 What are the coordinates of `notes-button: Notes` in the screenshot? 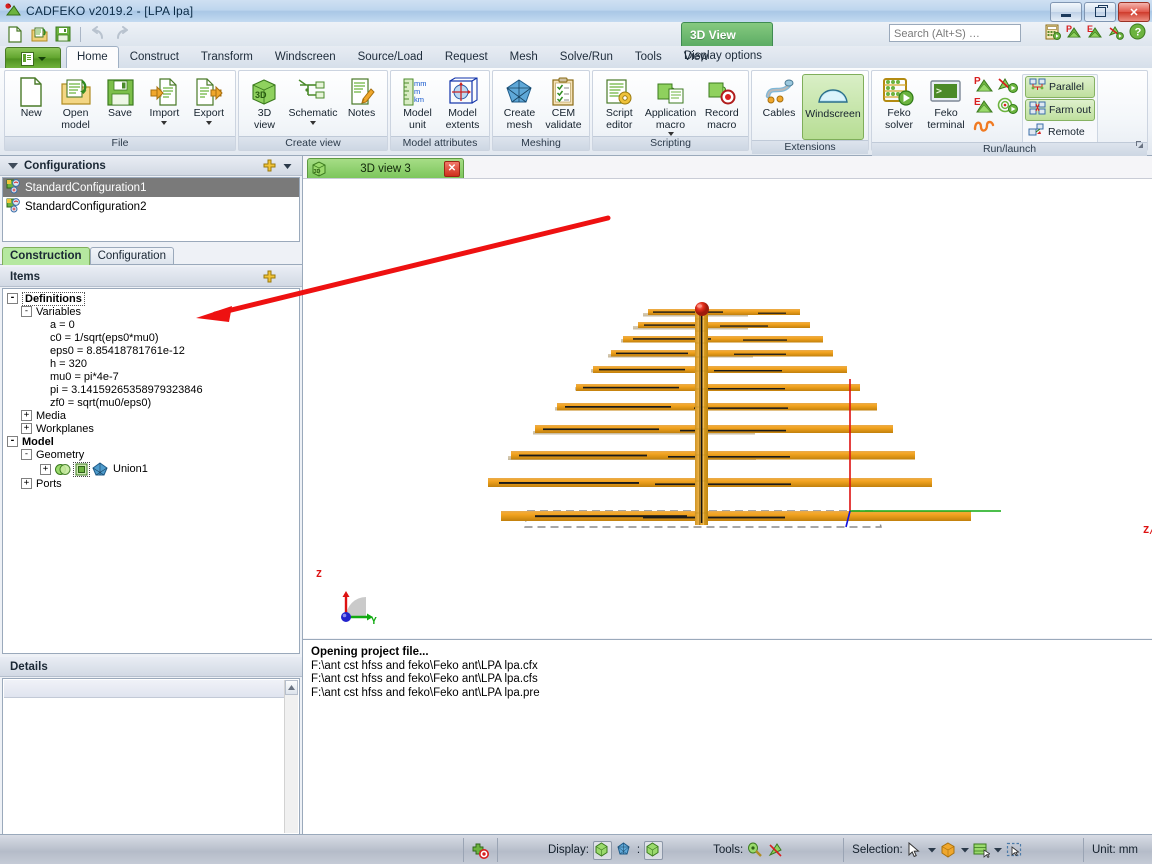 It's located at (361, 97).